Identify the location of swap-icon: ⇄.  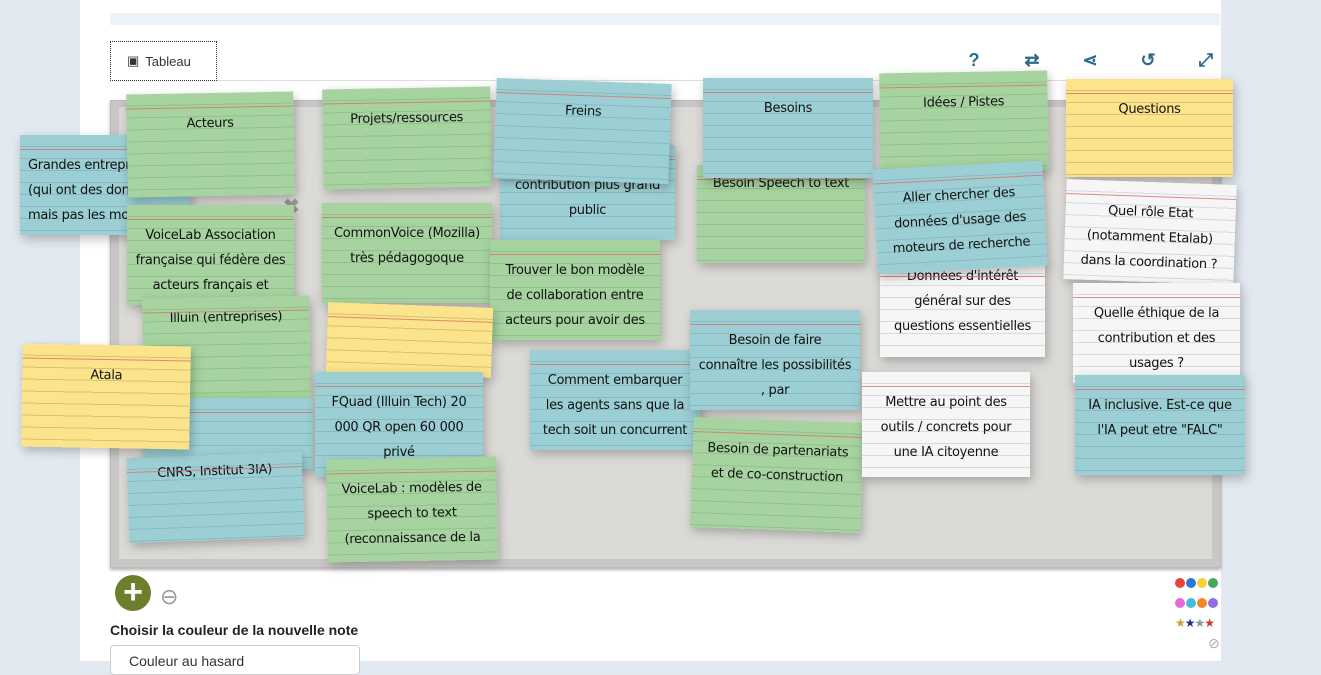
(1032, 60).